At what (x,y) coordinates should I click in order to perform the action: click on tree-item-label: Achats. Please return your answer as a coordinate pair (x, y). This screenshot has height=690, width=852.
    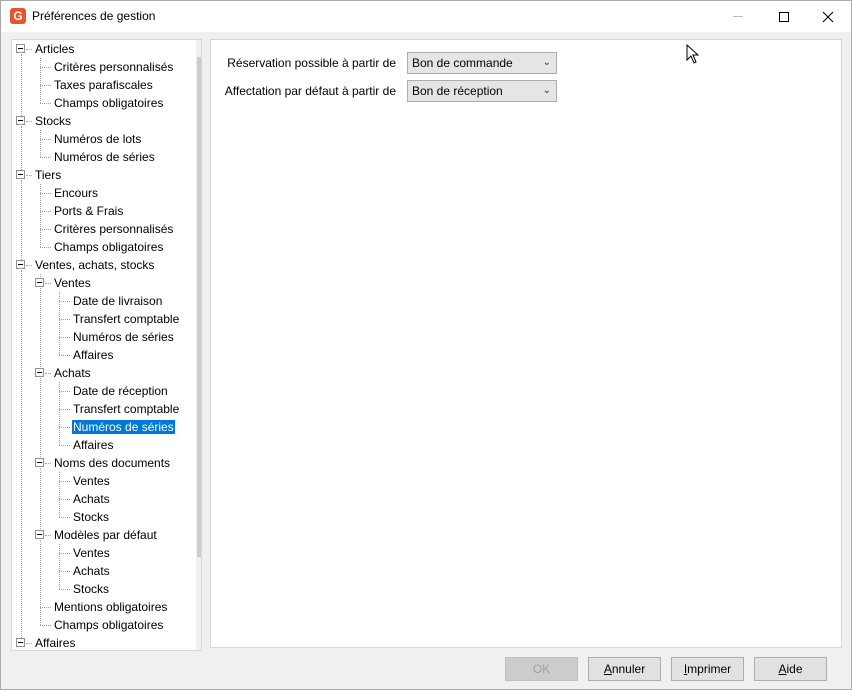
    Looking at the image, I should click on (91, 571).